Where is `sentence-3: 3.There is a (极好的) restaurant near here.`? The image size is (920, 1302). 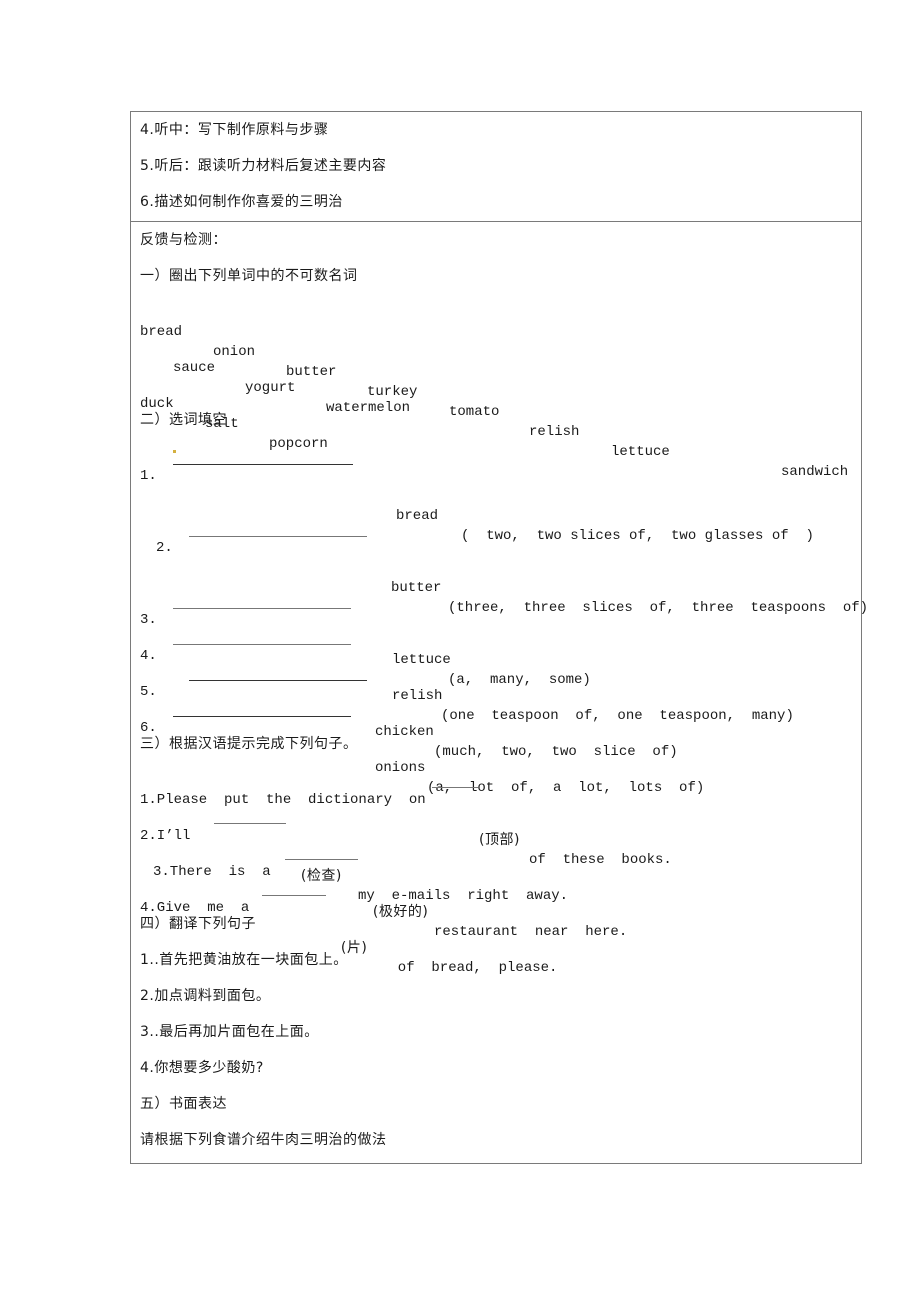 sentence-3: 3.There is a (极好的) restaurant near here. is located at coordinates (497, 891).